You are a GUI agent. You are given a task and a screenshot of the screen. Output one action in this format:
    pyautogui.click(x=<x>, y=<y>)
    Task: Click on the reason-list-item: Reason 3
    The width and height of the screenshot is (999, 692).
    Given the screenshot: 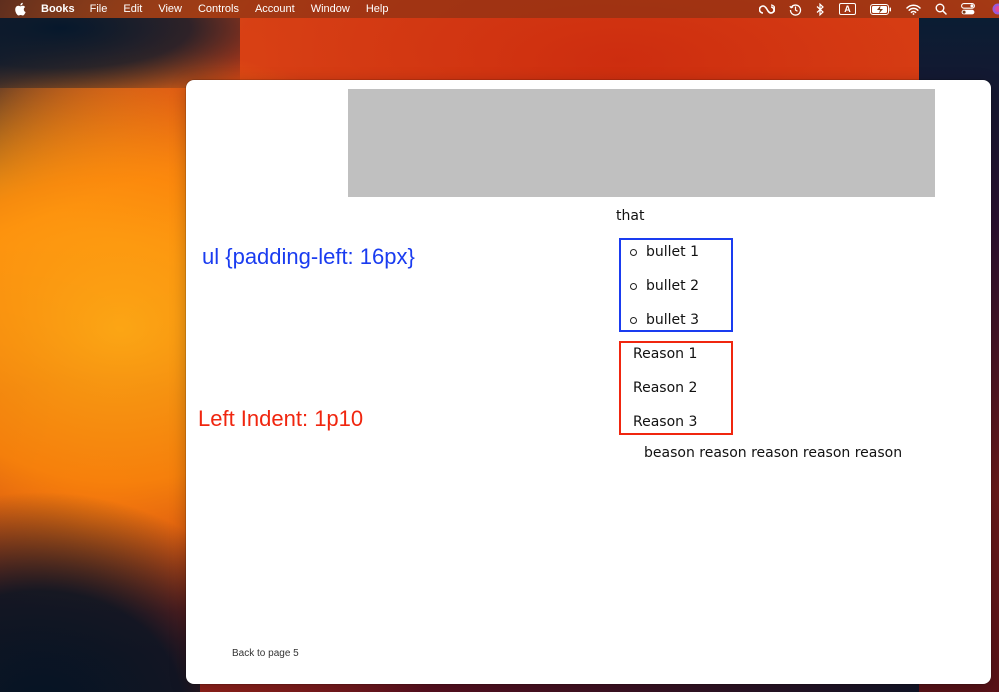 What is the action you would take?
    pyautogui.click(x=659, y=422)
    